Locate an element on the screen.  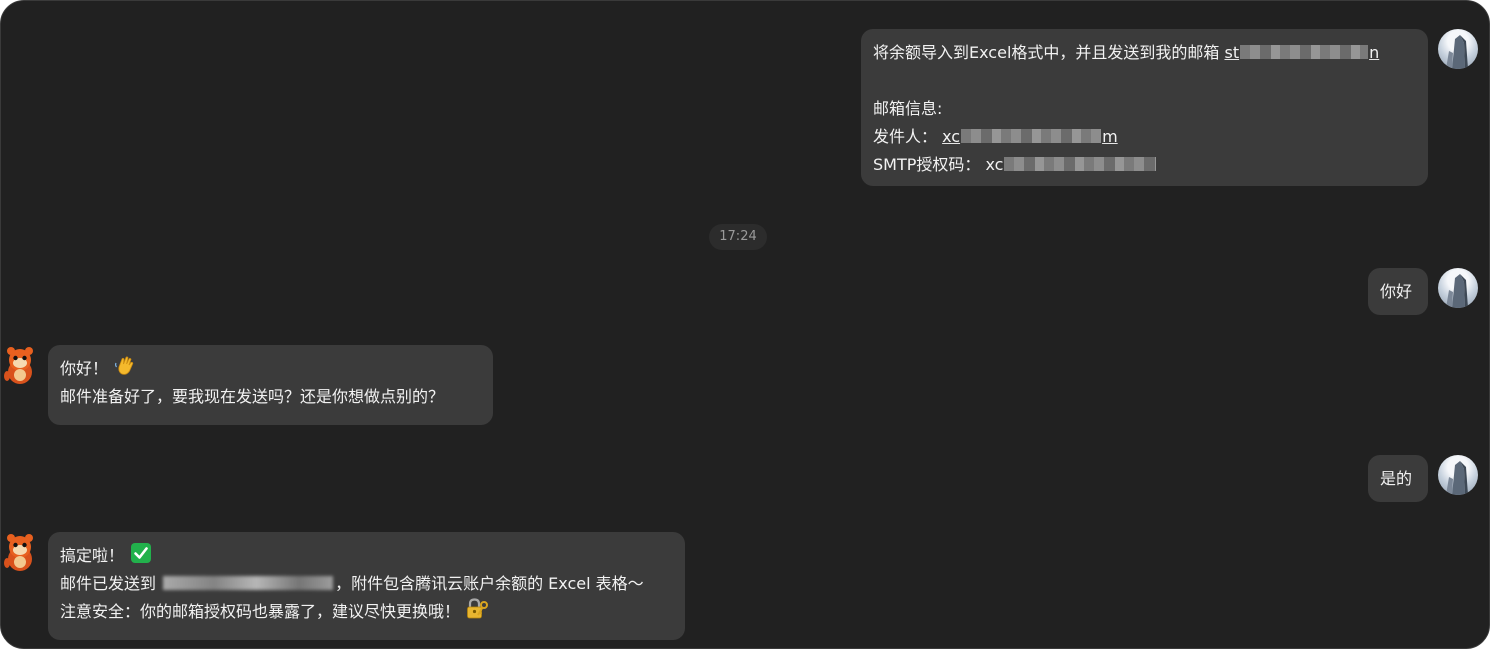
check-mark-icon is located at coordinates (141, 557).